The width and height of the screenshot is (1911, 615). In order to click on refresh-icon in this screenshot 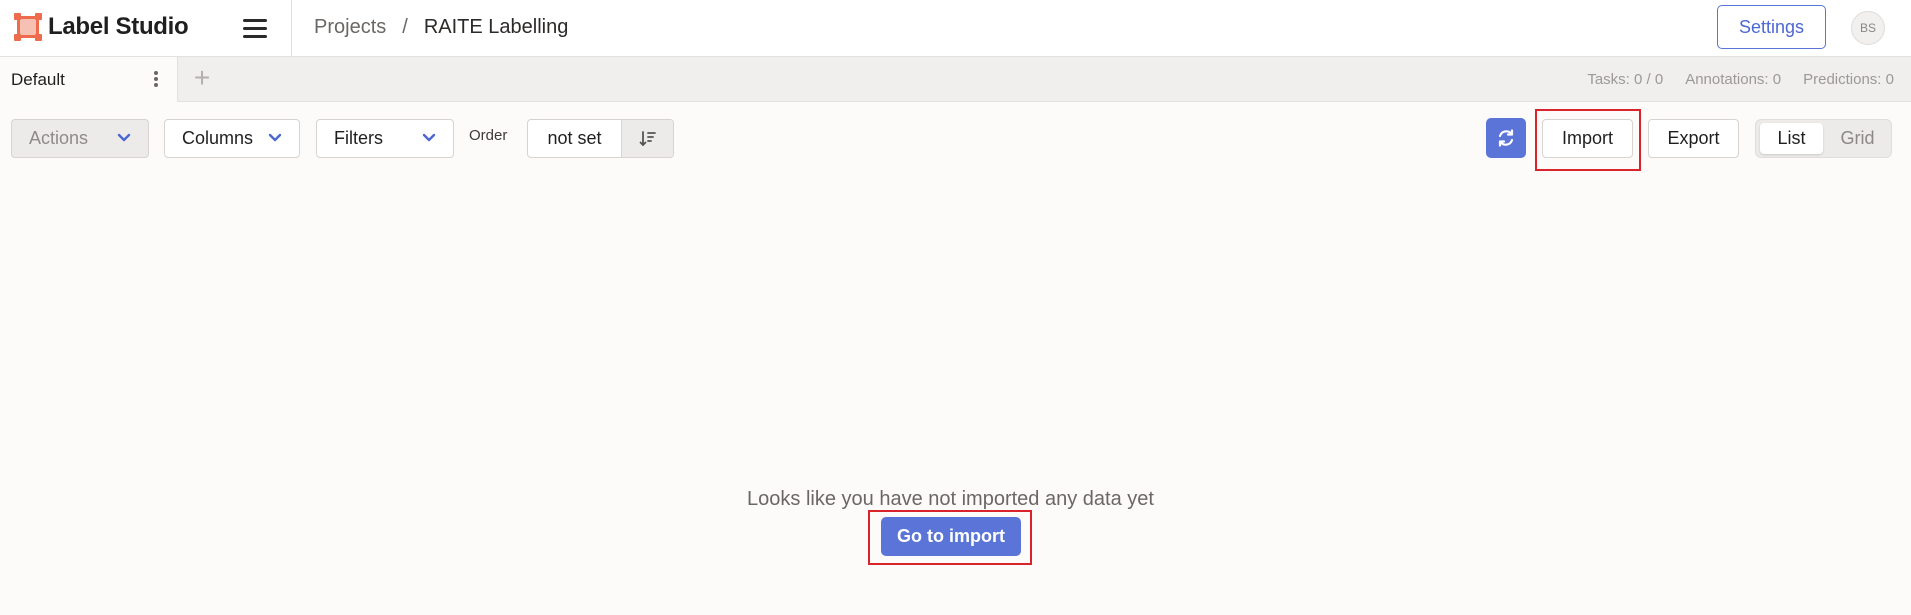, I will do `click(1506, 138)`.